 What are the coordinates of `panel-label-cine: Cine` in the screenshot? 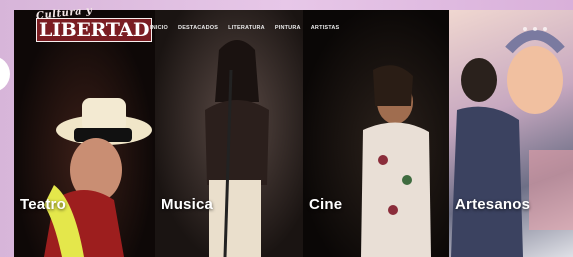 It's located at (326, 204).